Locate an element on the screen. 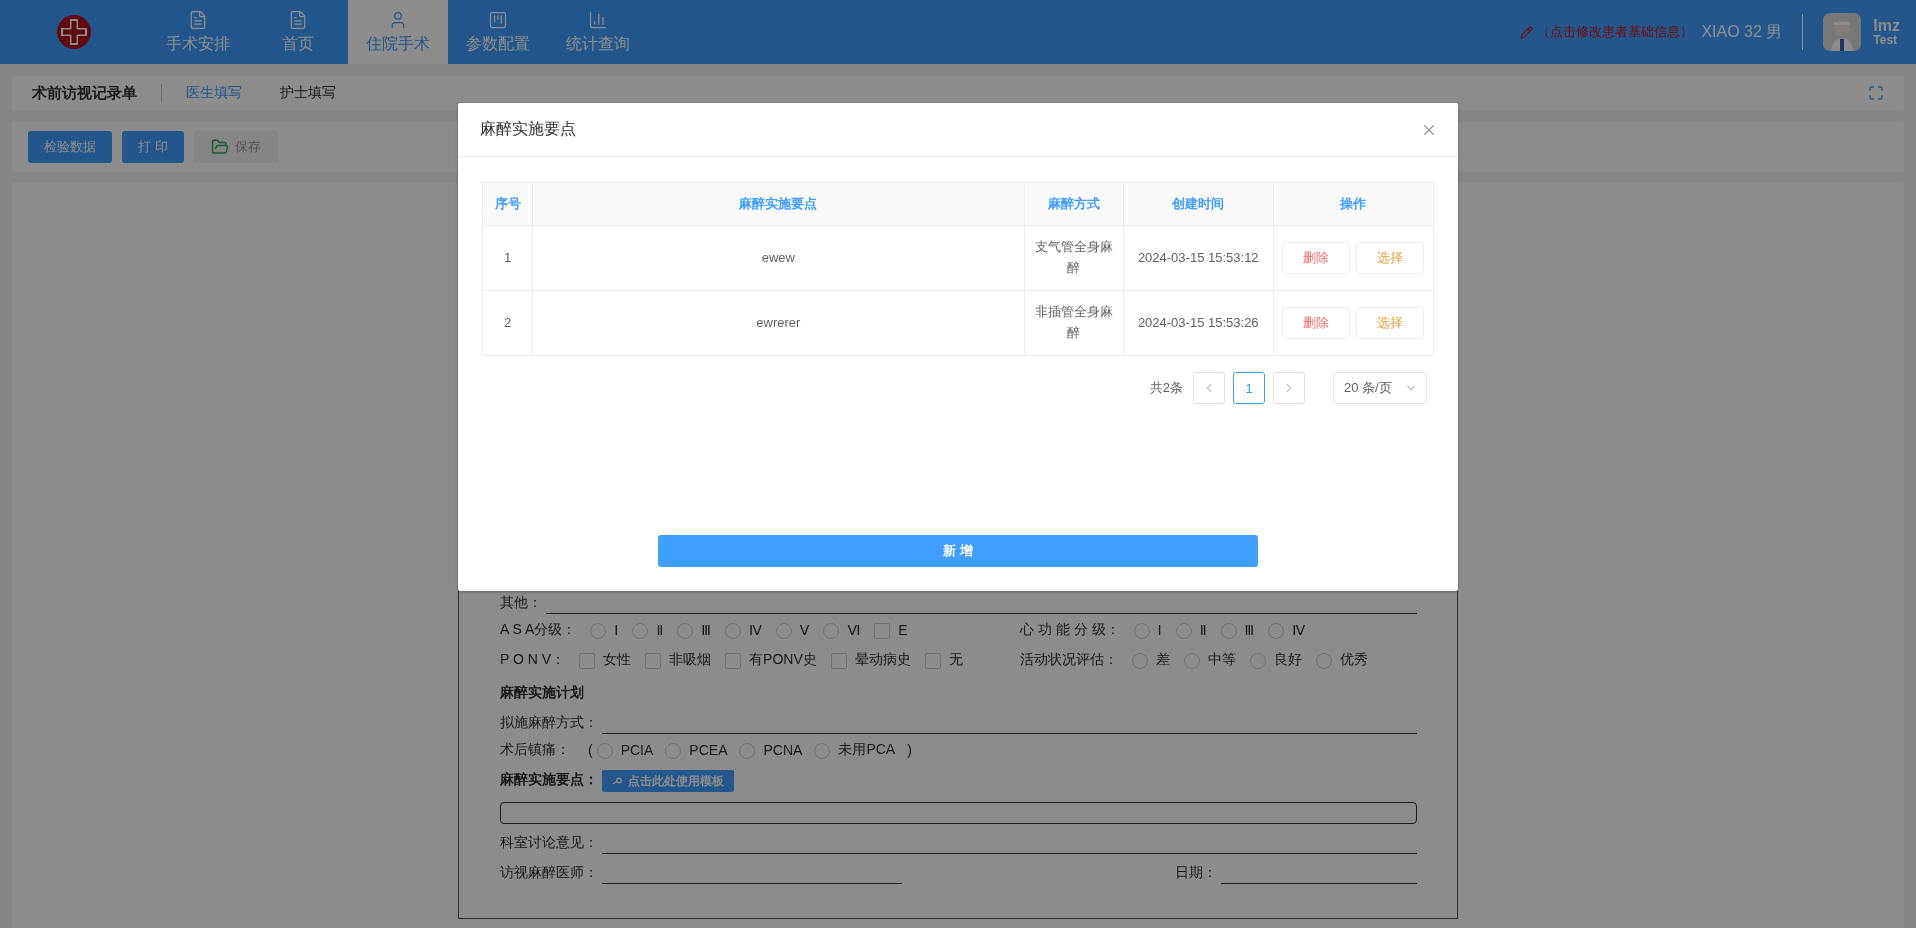 Image resolution: width=1916 pixels, height=928 pixels. record-title: 术前访视记录单 is located at coordinates (84, 93).